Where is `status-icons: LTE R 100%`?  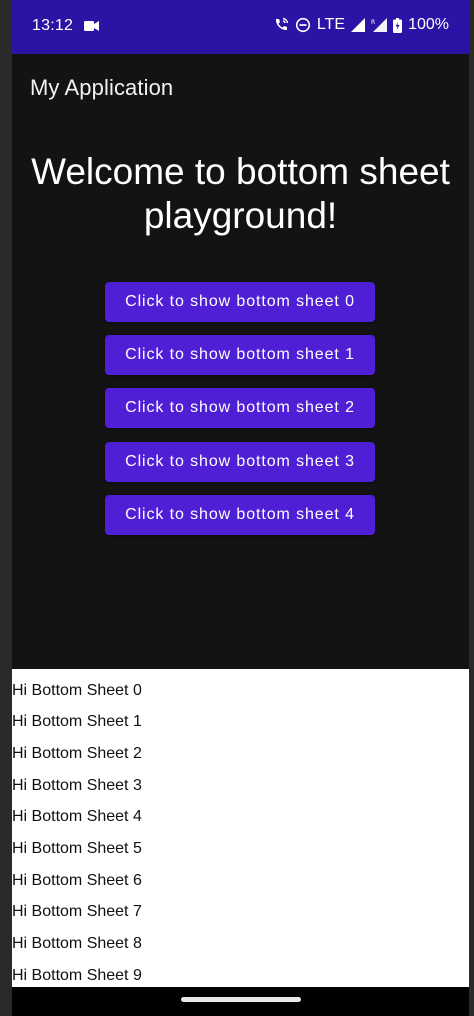 status-icons: LTE R 100% is located at coordinates (361, 25).